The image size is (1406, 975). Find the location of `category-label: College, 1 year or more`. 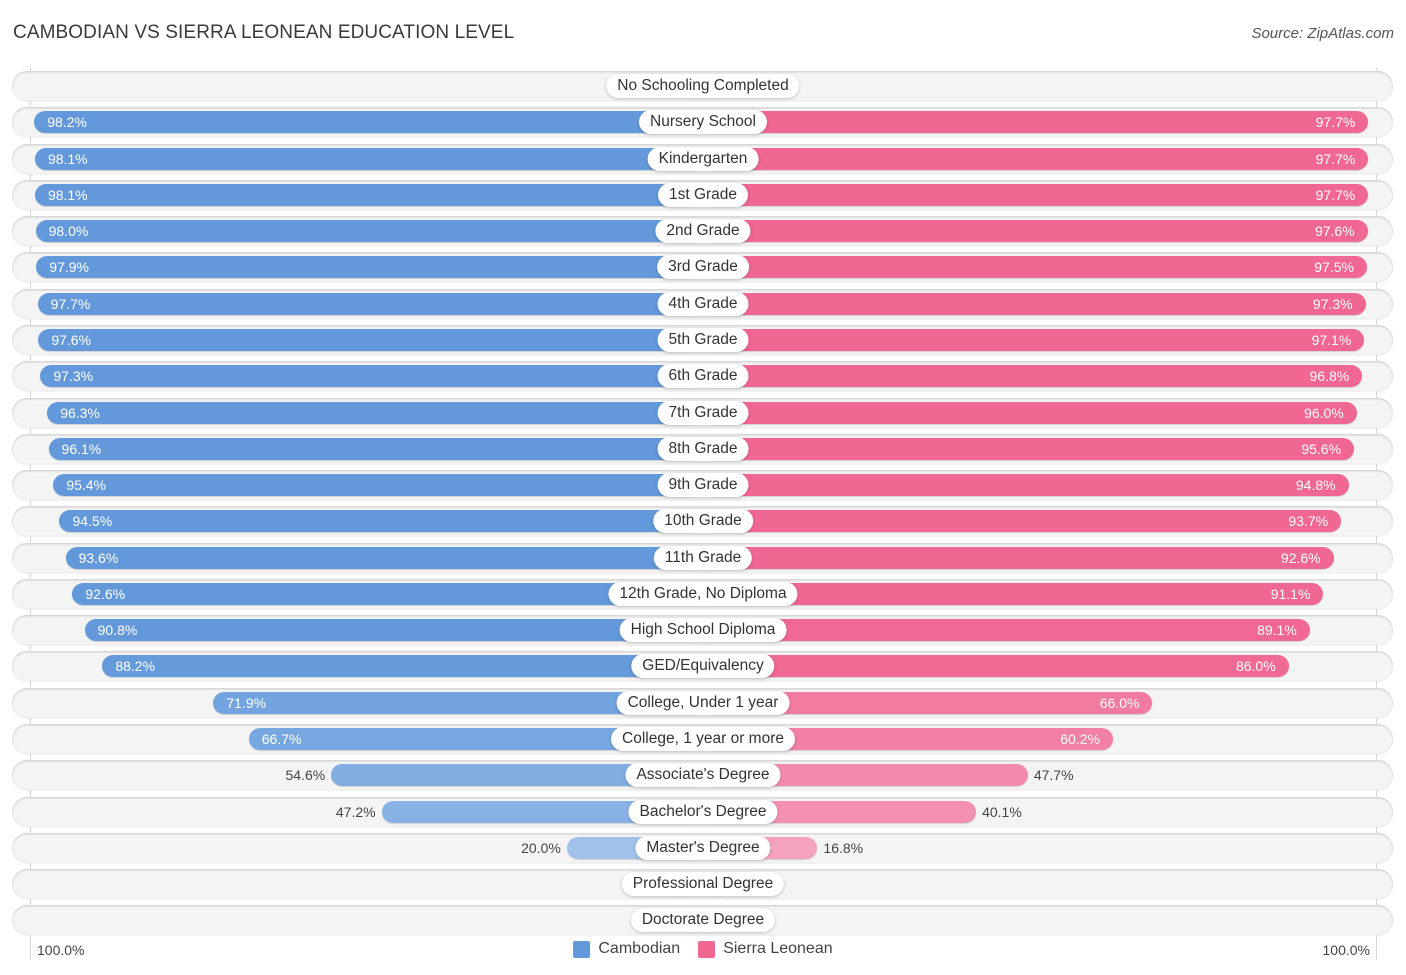

category-label: College, 1 year or more is located at coordinates (703, 739).